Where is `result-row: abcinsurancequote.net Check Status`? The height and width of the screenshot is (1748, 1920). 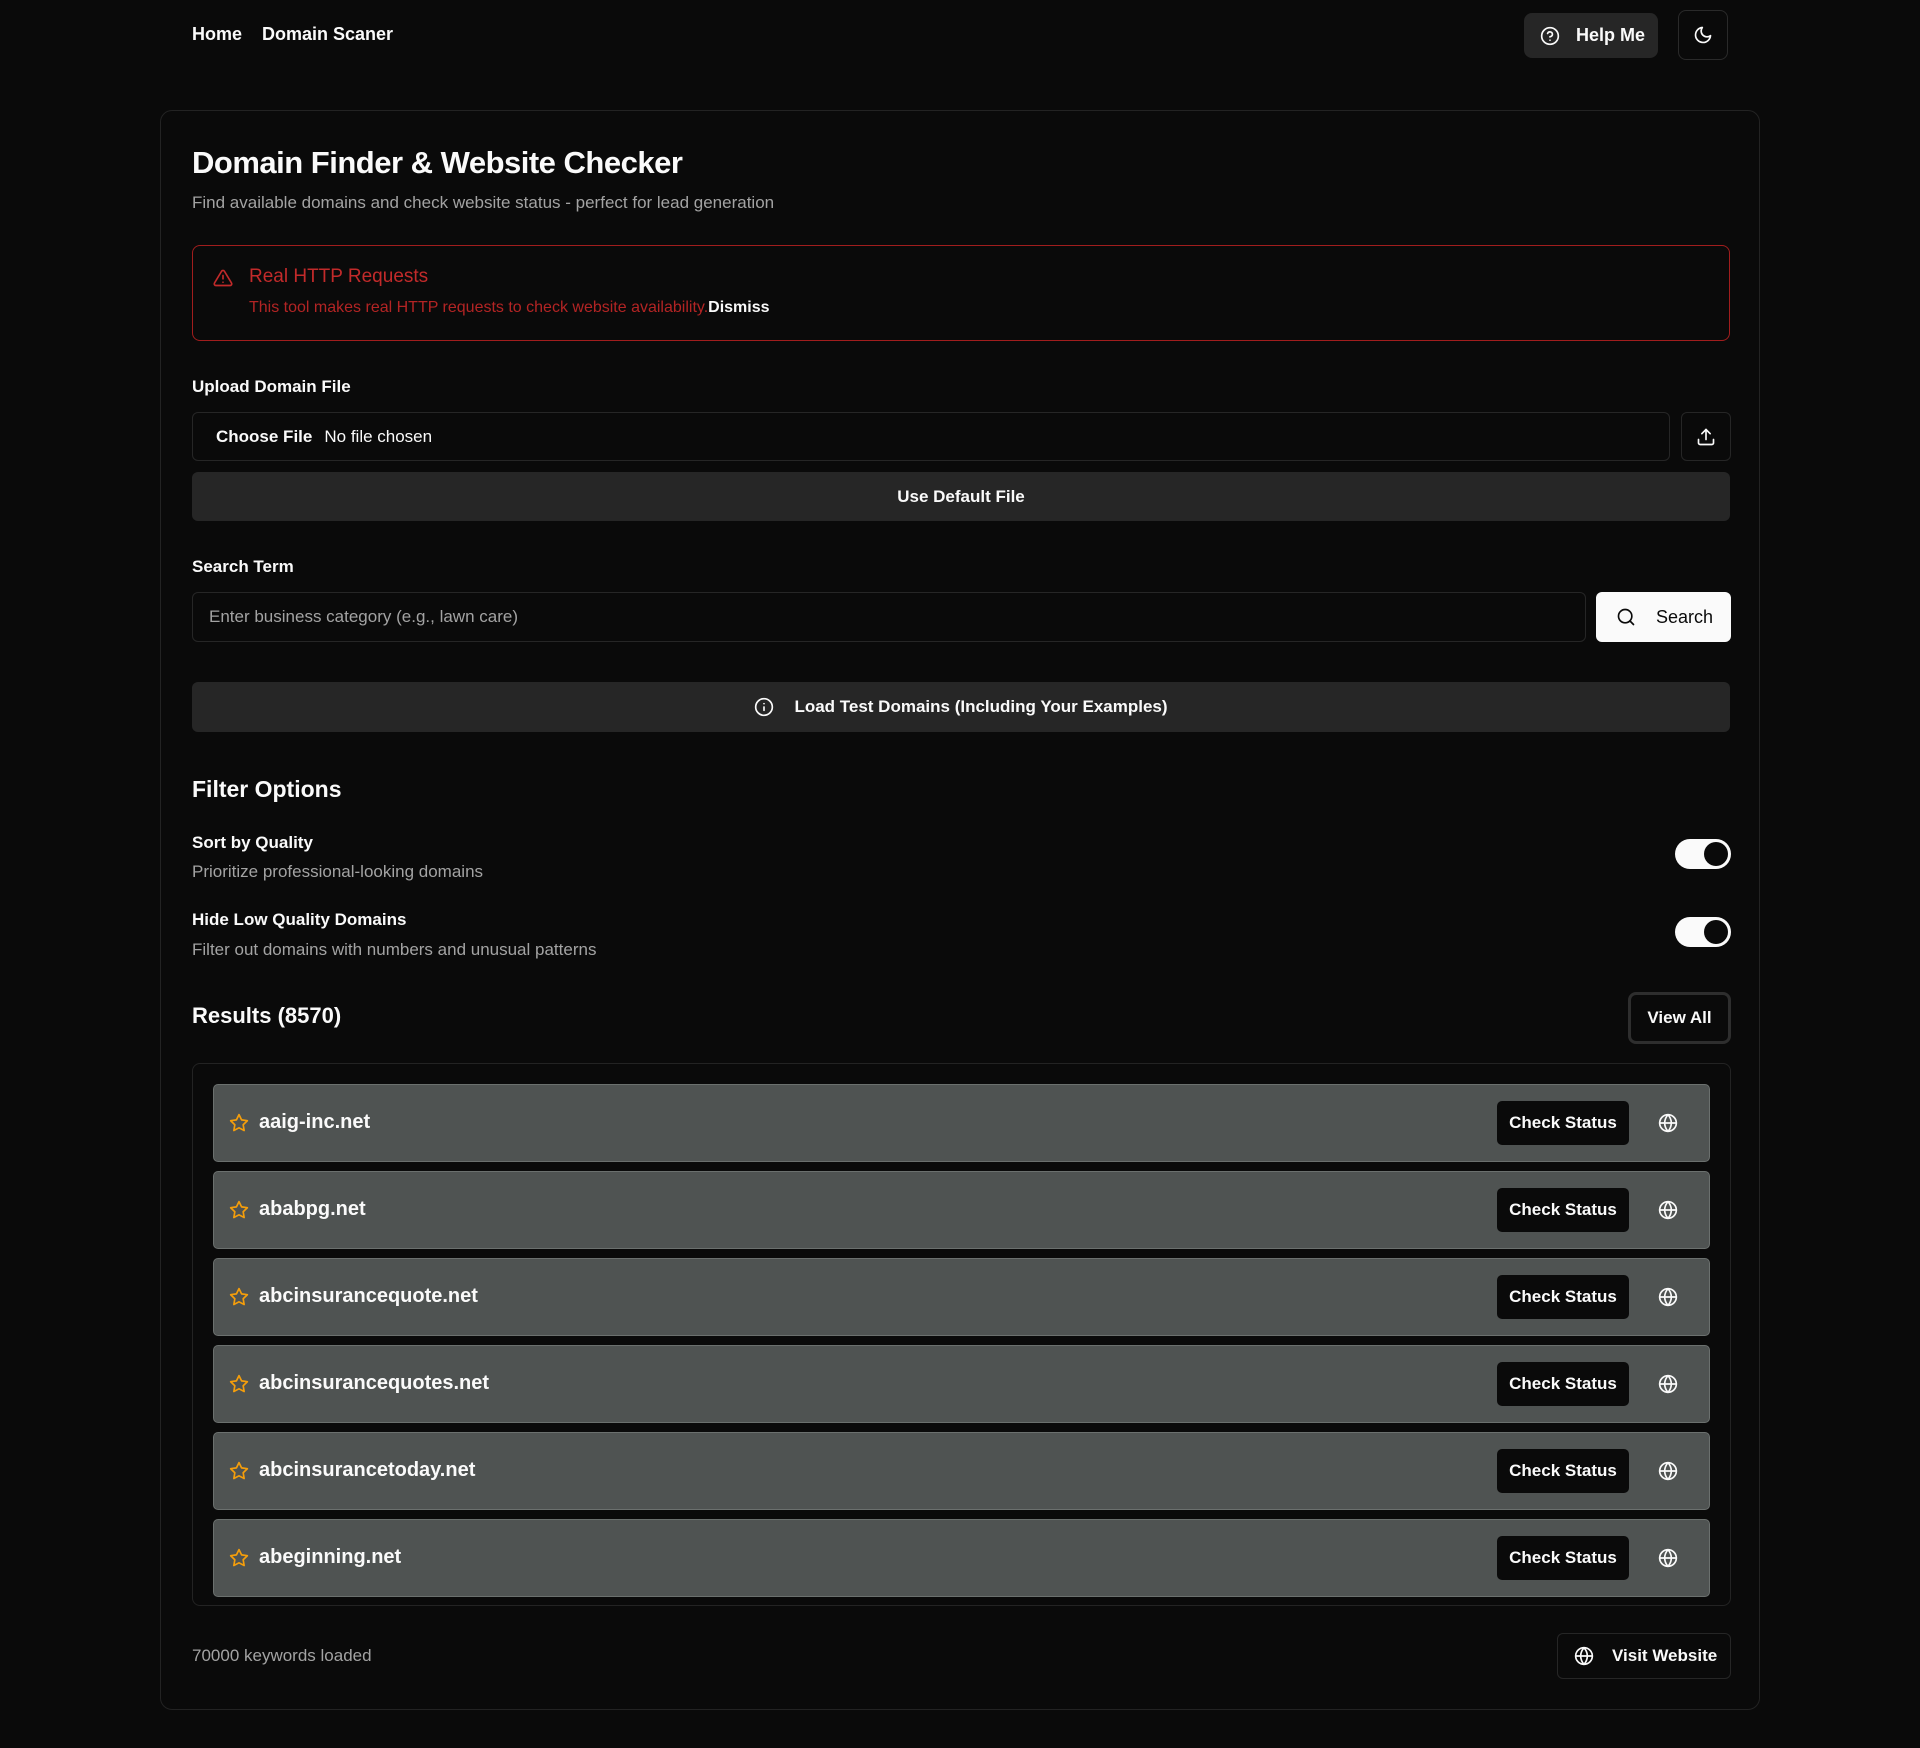 result-row: abcinsurancequote.net Check Status is located at coordinates (961, 1297).